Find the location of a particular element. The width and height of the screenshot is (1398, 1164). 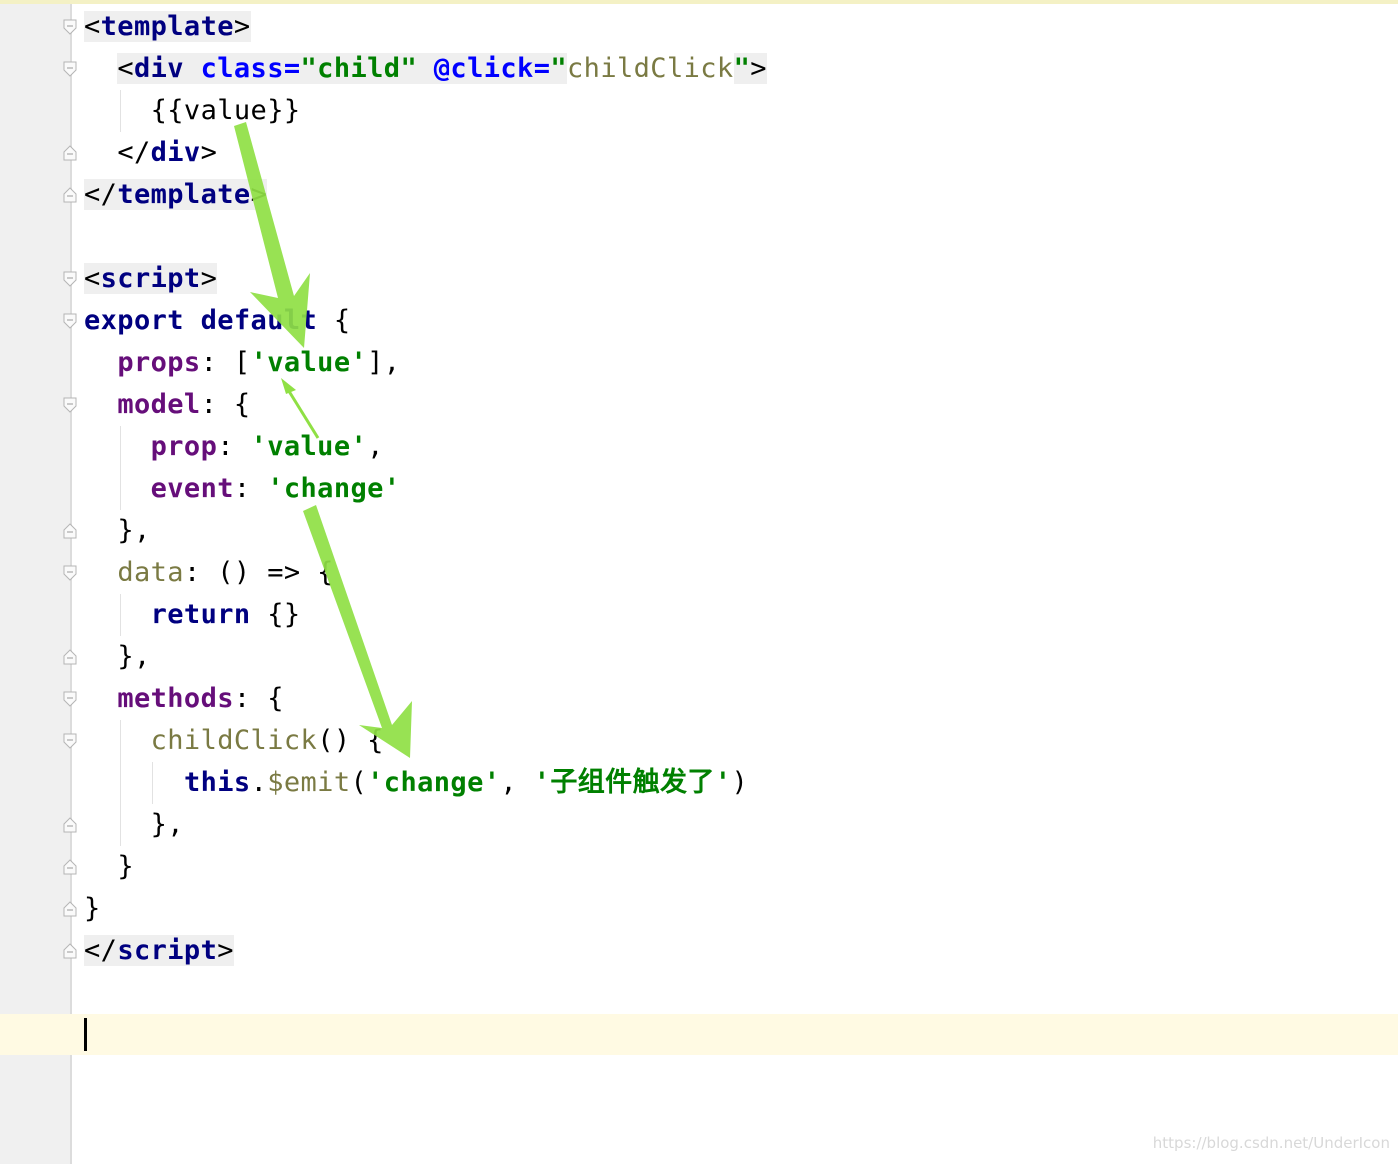

thin-arrow-prop-to-props is located at coordinates (300, 408).